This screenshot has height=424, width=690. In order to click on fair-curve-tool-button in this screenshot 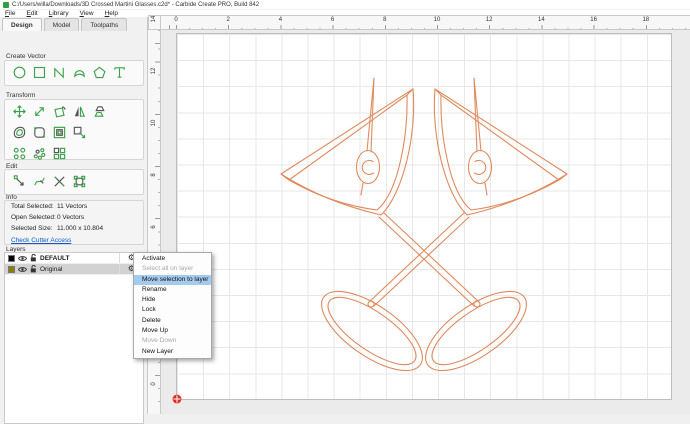, I will do `click(39, 181)`.